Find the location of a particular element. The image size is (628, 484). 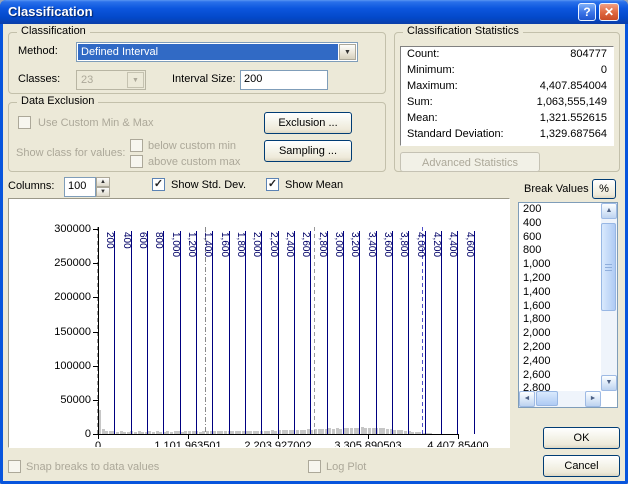

ok-button: OK is located at coordinates (581, 438).